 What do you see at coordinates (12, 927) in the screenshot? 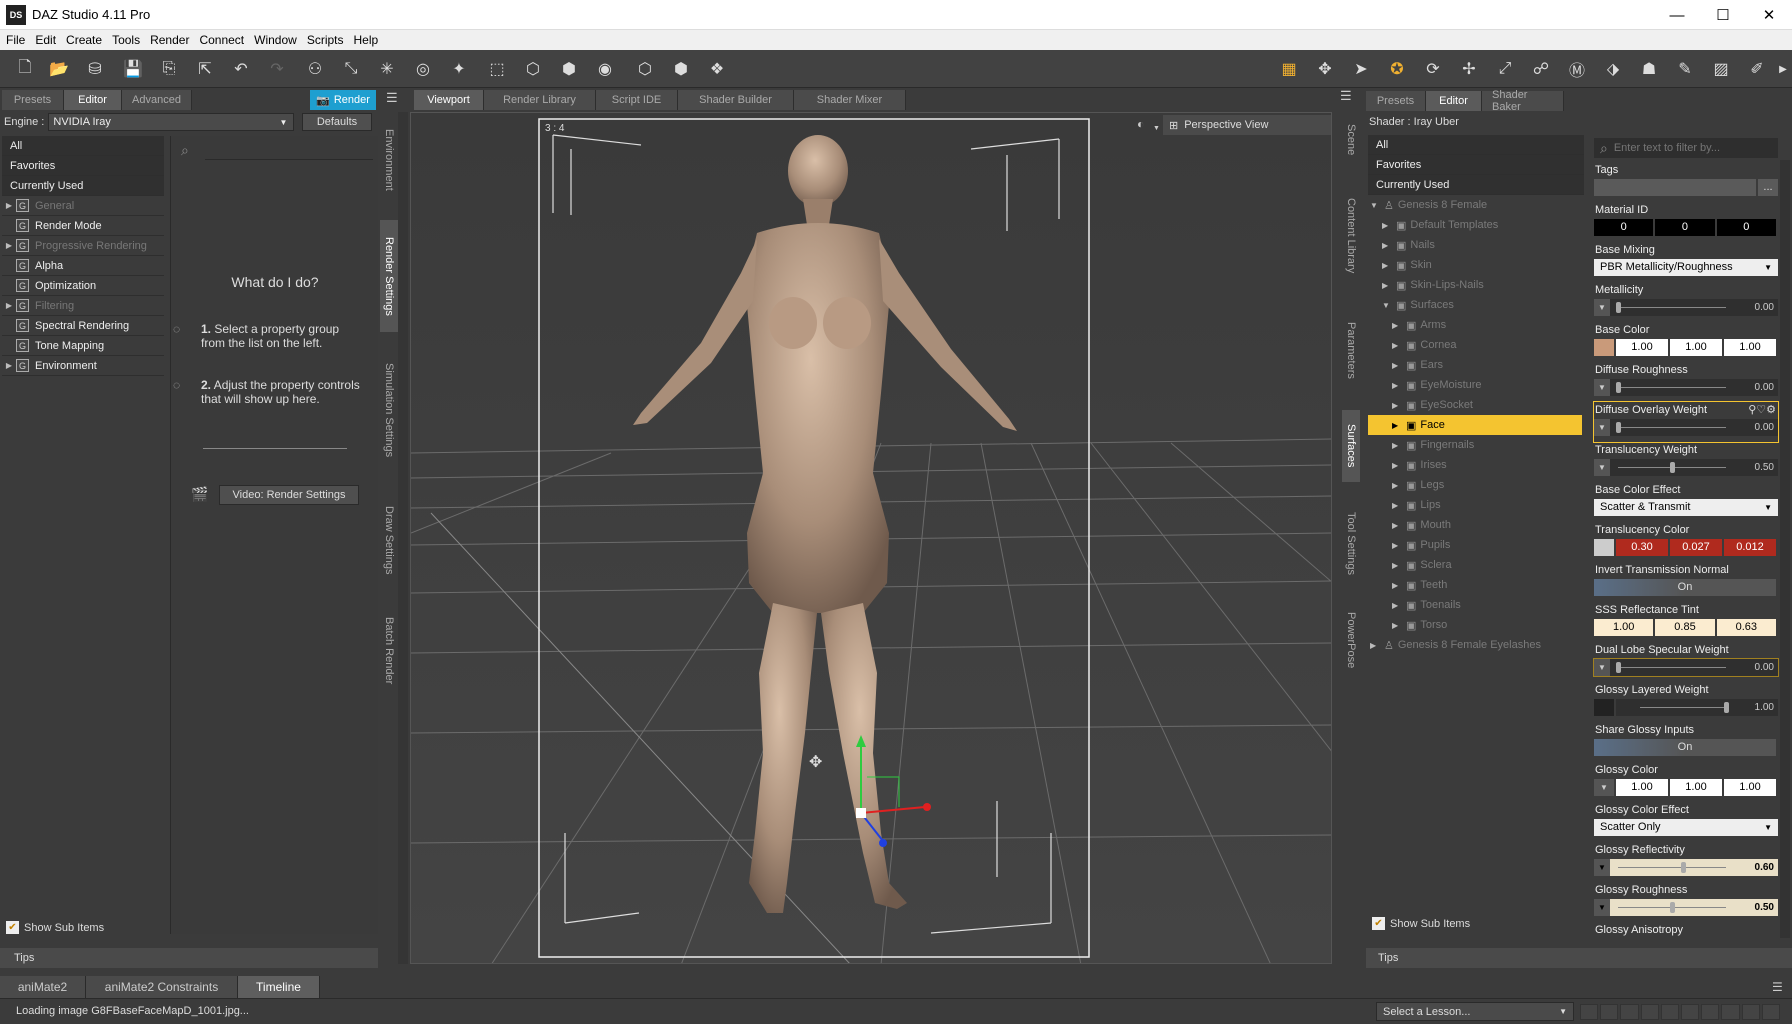
I see `checkbox-checked-icon: ✔` at bounding box center [12, 927].